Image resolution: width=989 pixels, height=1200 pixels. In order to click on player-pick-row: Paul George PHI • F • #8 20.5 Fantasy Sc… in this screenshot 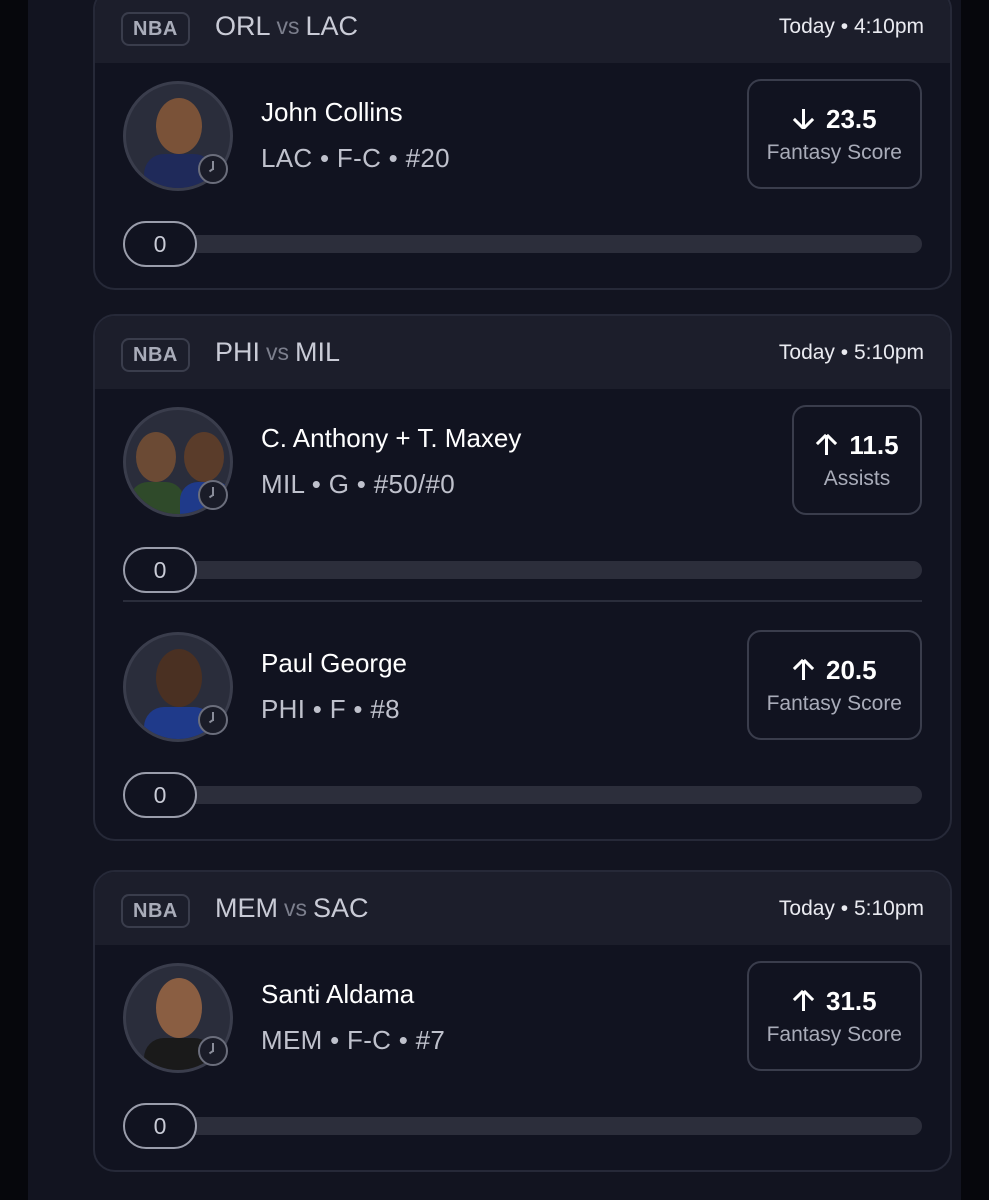, I will do `click(522, 691)`.